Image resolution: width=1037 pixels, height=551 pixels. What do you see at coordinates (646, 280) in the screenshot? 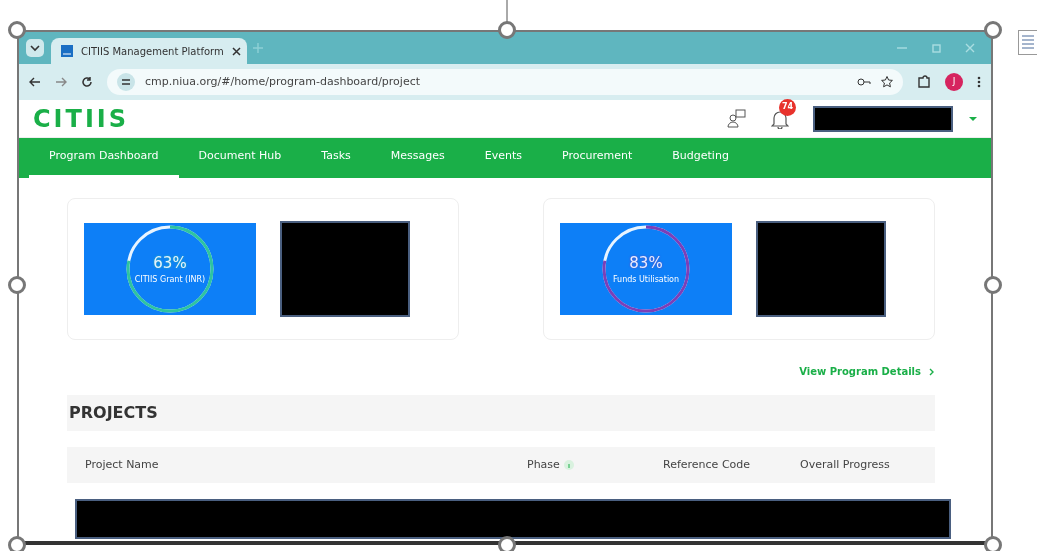
I see `chart-label: Funds Utilisation` at bounding box center [646, 280].